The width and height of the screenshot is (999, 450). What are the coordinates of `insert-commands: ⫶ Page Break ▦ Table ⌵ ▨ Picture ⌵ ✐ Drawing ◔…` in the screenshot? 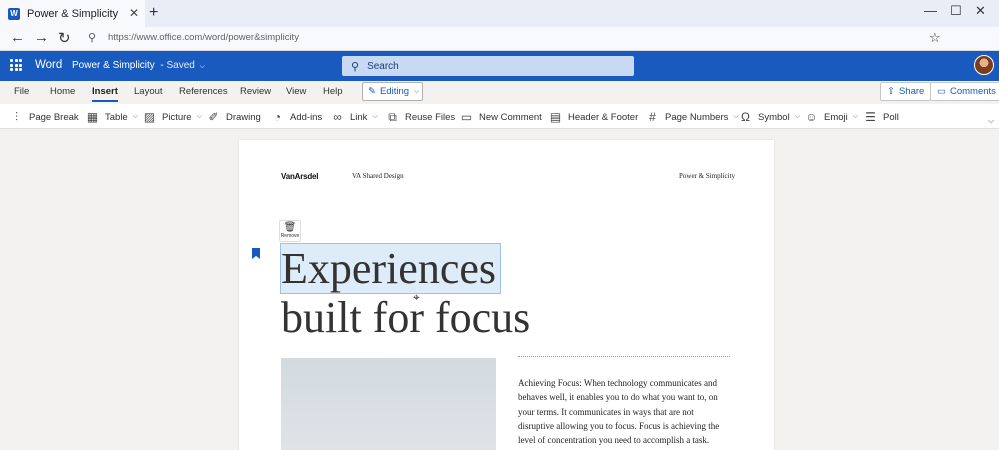 It's located at (499, 116).